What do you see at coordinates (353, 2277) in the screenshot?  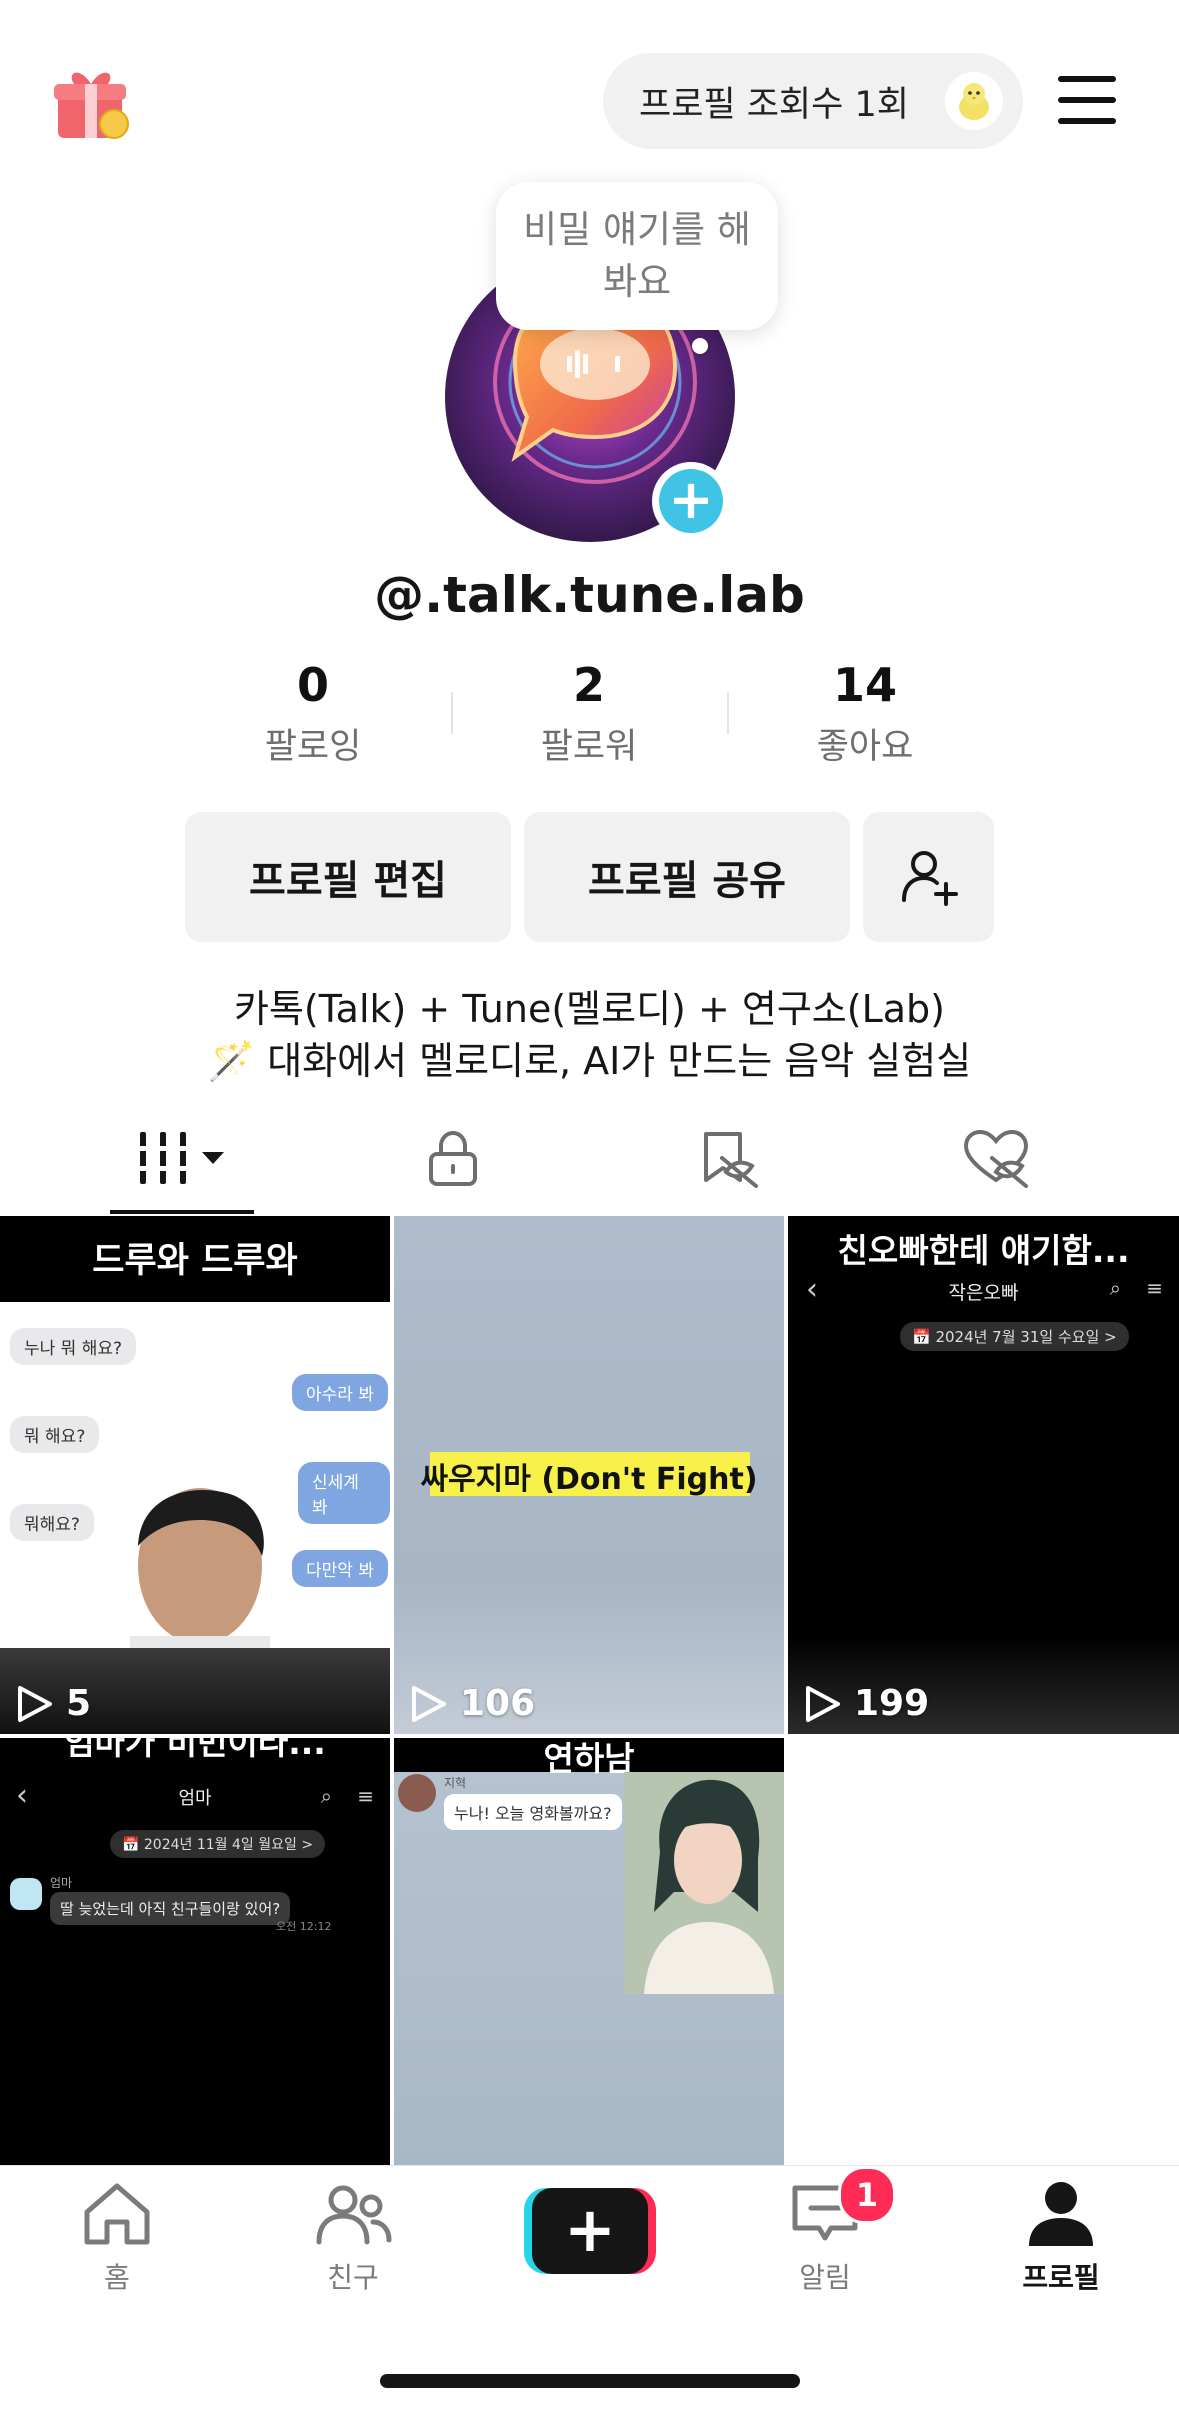 I see `nav-friends-label: 친구` at bounding box center [353, 2277].